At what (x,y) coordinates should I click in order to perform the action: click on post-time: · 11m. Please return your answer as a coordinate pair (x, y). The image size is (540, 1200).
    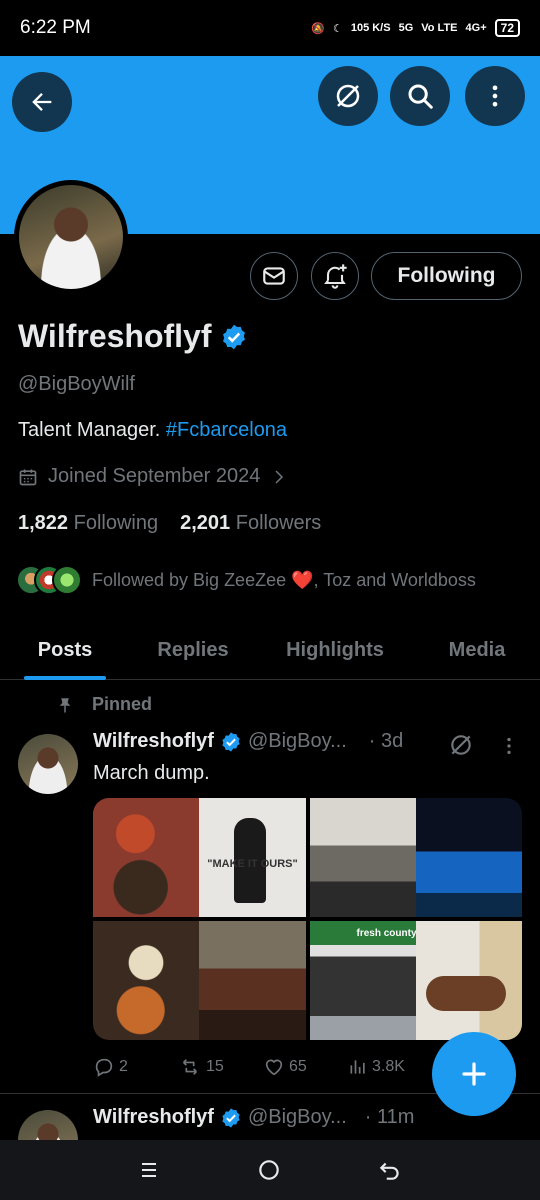
    Looking at the image, I should click on (390, 1117).